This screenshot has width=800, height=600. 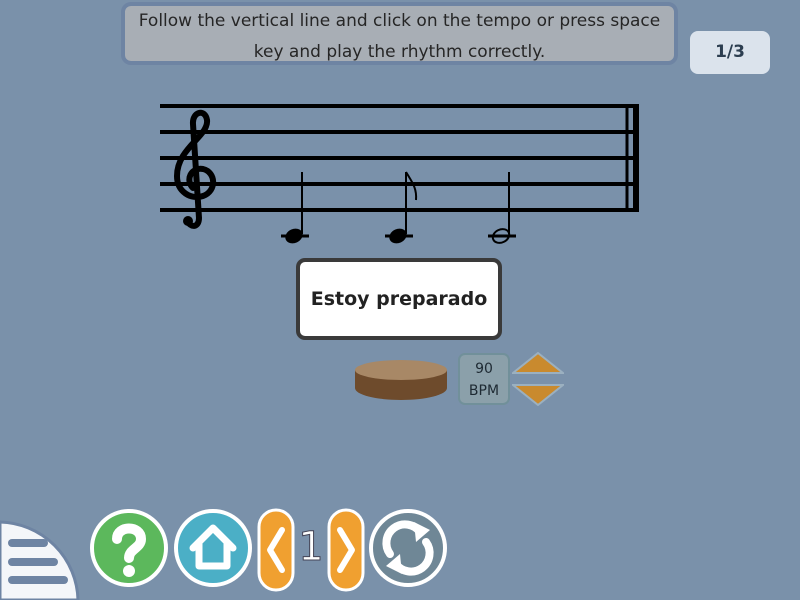 What do you see at coordinates (538, 364) in the screenshot?
I see `tempo-up-arrow-icon` at bounding box center [538, 364].